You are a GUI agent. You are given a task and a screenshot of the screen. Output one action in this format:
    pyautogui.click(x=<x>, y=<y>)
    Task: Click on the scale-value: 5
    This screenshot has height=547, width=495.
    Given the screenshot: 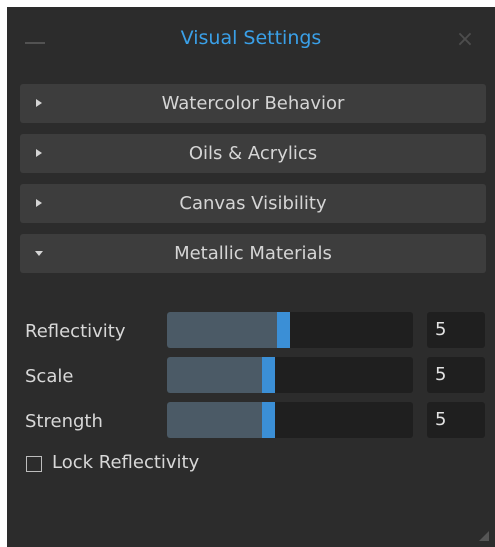 What is the action you would take?
    pyautogui.click(x=441, y=374)
    